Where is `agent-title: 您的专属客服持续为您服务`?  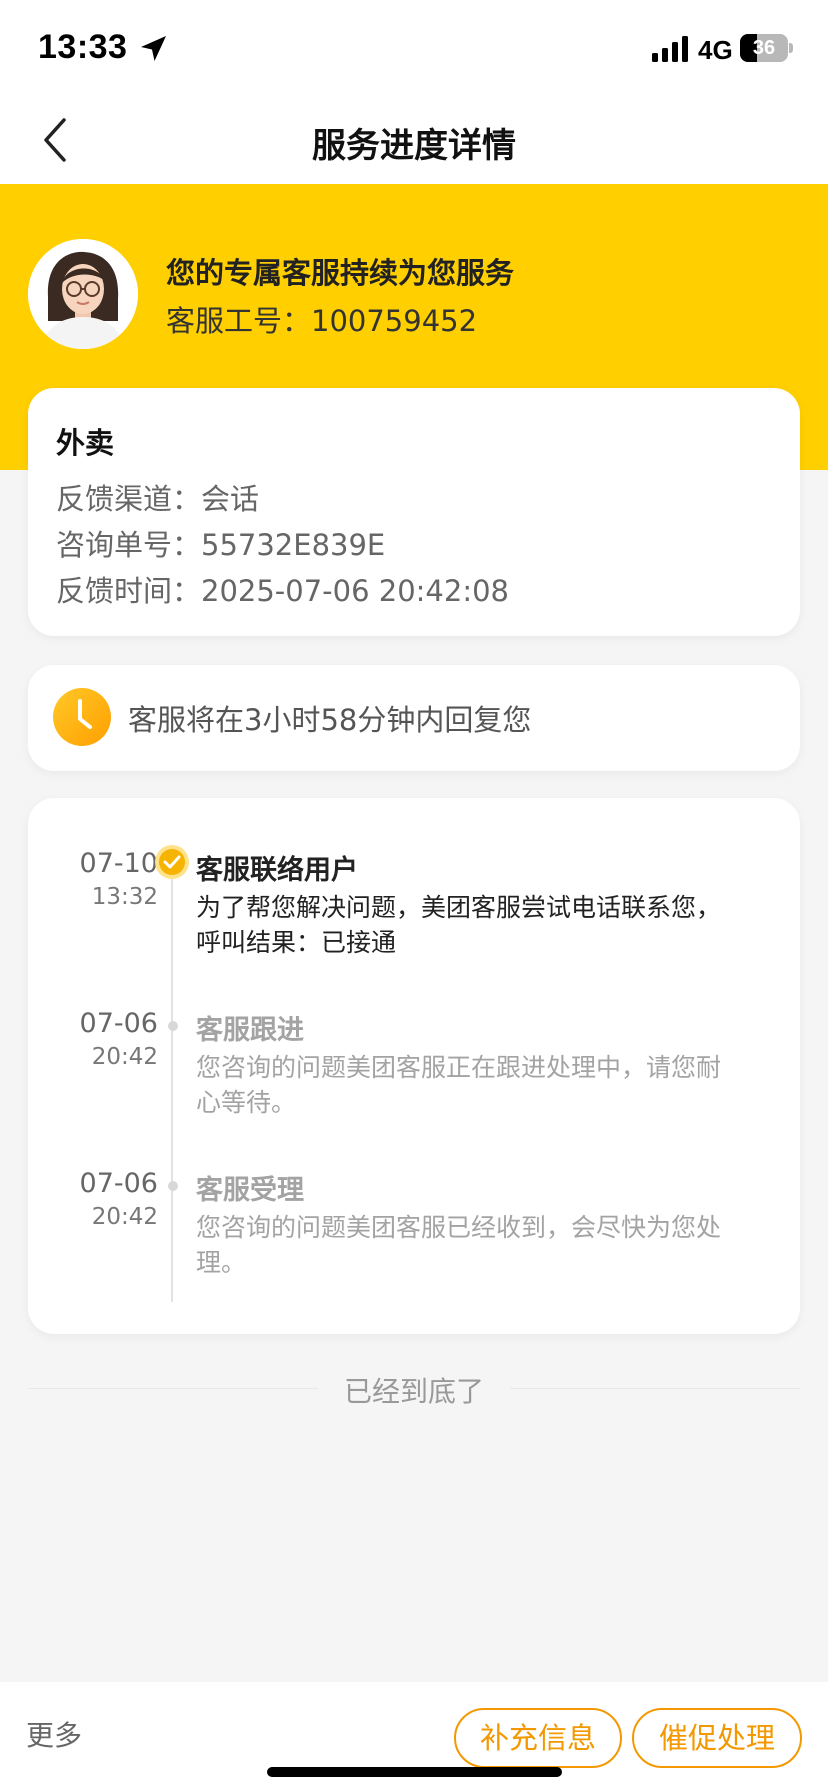 agent-title: 您的专属客服持续为您服务 is located at coordinates (340, 273).